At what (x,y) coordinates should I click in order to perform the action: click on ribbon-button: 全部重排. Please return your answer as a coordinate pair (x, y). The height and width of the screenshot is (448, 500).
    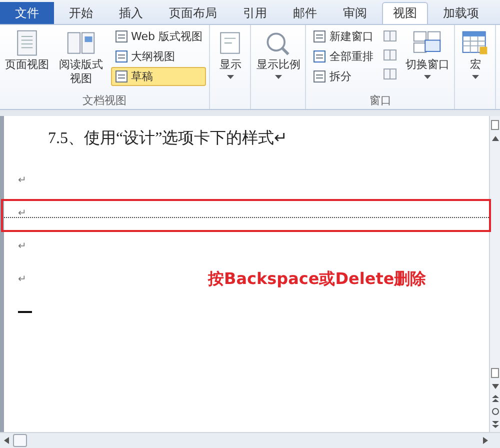
    Looking at the image, I should click on (343, 56).